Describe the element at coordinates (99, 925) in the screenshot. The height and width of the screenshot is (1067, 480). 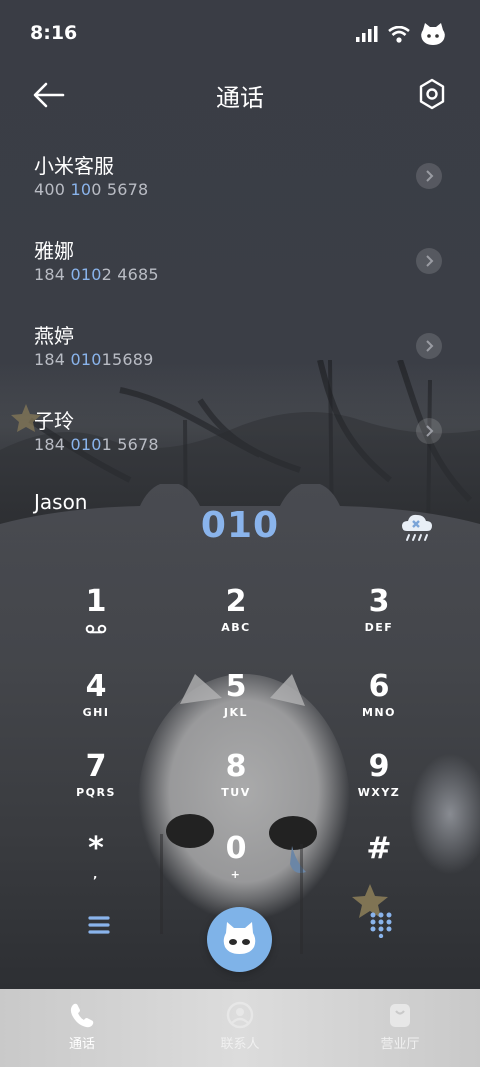
I see `menu-icon` at that location.